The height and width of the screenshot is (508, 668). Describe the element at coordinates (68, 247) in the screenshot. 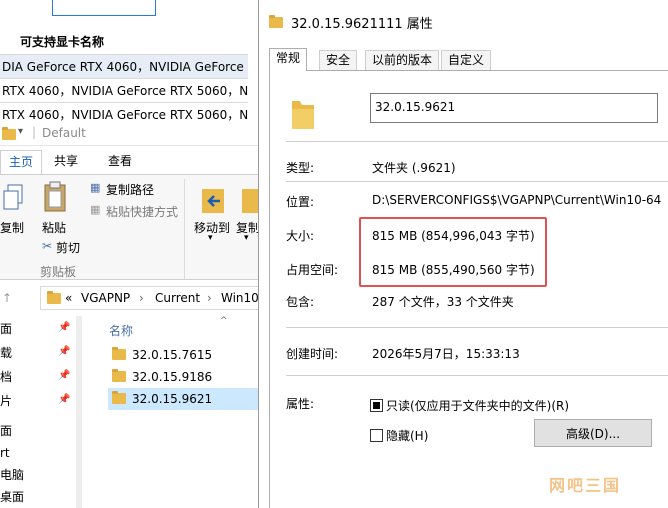

I see `cut-button: 剪切` at that location.